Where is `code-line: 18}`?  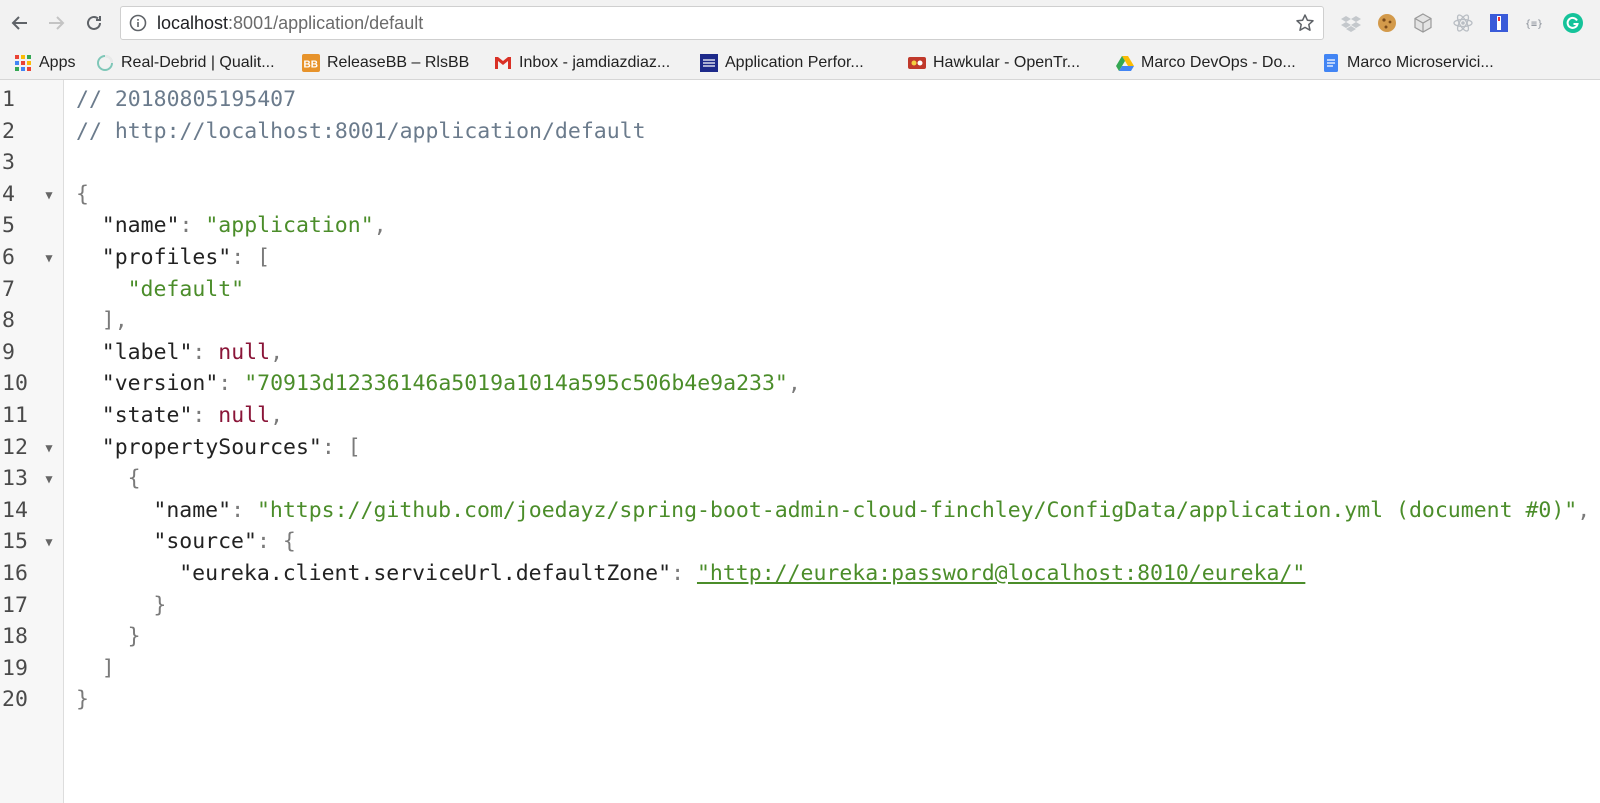 code-line: 18} is located at coordinates (800, 637).